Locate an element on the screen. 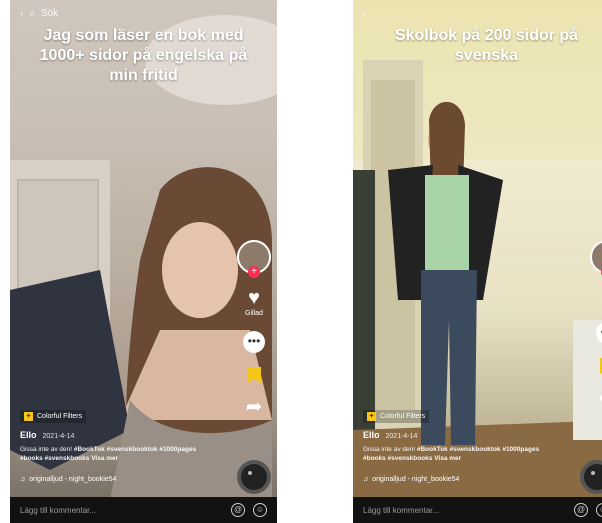 The height and width of the screenshot is (523, 602). top-bar: ‹ is located at coordinates (364, 13).